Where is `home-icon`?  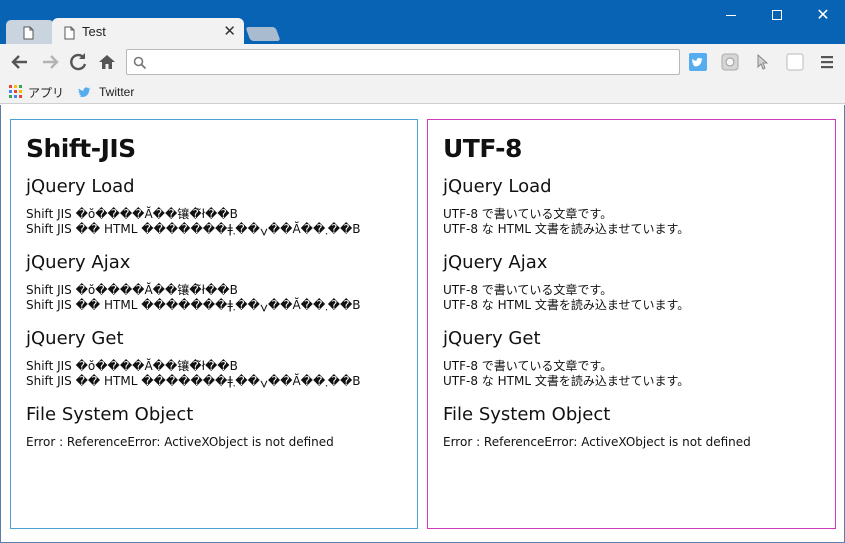 home-icon is located at coordinates (107, 62).